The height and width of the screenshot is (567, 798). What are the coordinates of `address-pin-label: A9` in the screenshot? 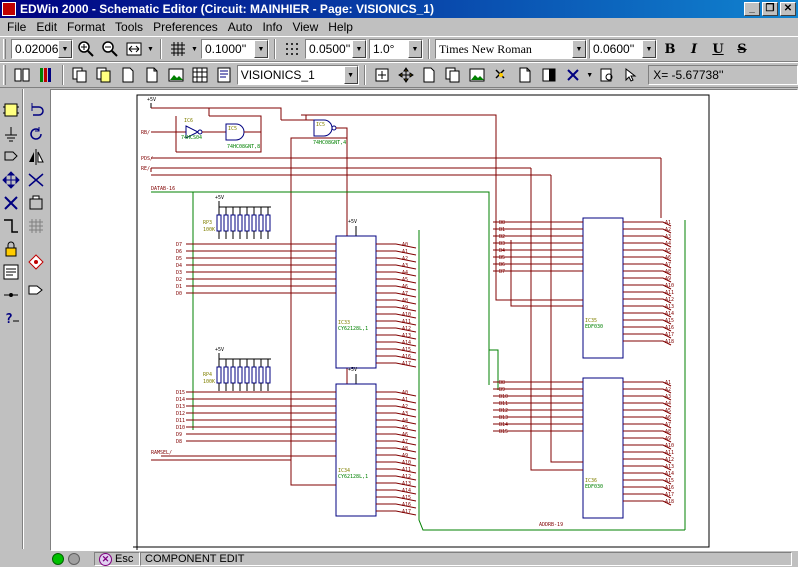 It's located at (405, 456).